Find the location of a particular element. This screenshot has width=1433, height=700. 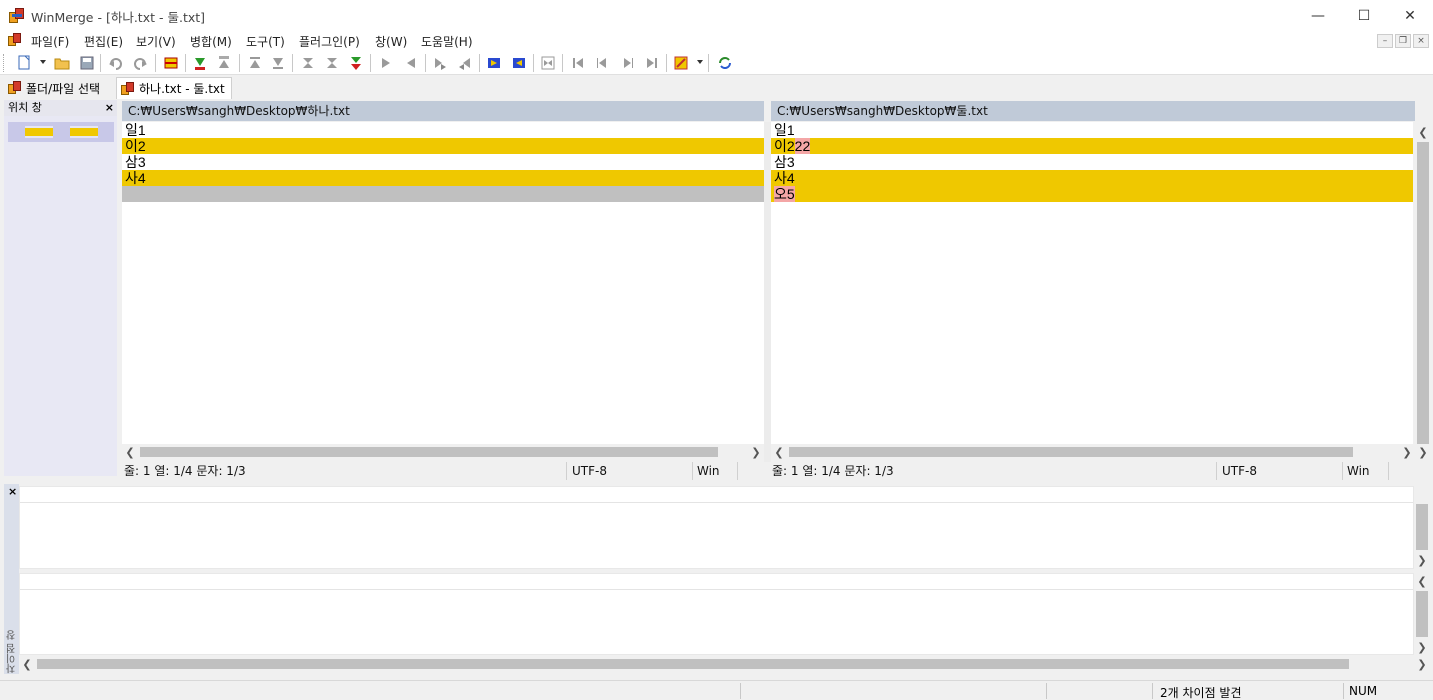

toolbar-grip is located at coordinates (4, 63).